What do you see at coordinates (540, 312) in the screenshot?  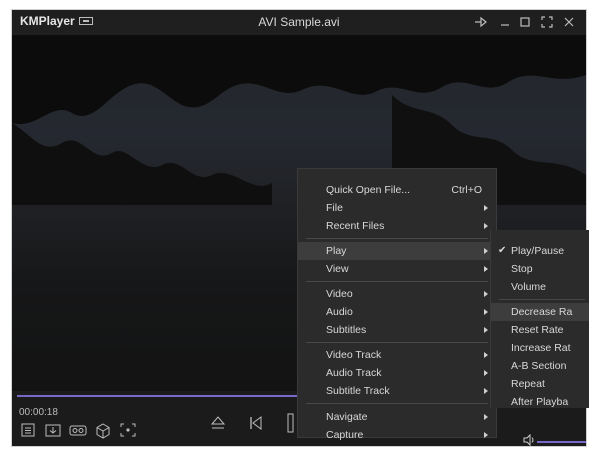 I see `submenu-item-decrease-rate: Decrease Ra` at bounding box center [540, 312].